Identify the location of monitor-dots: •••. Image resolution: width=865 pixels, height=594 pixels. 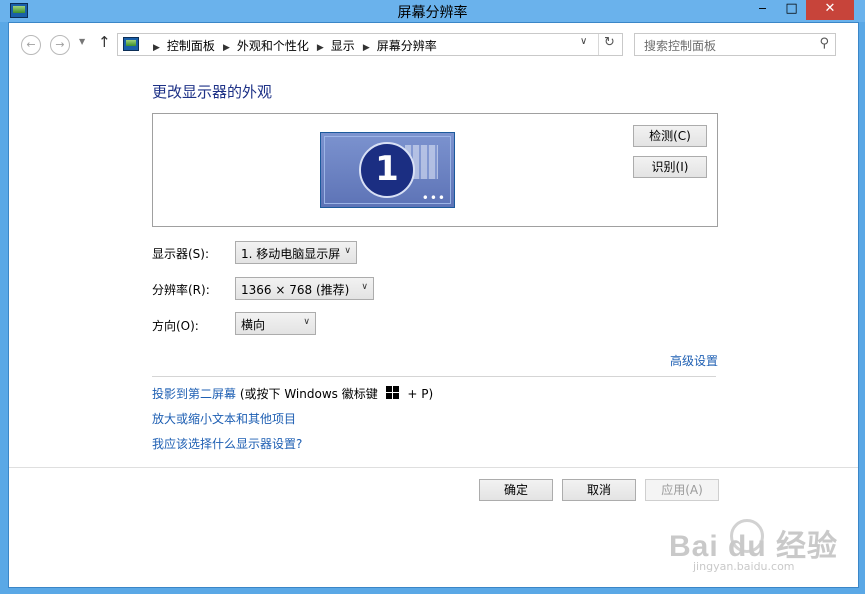
(433, 198).